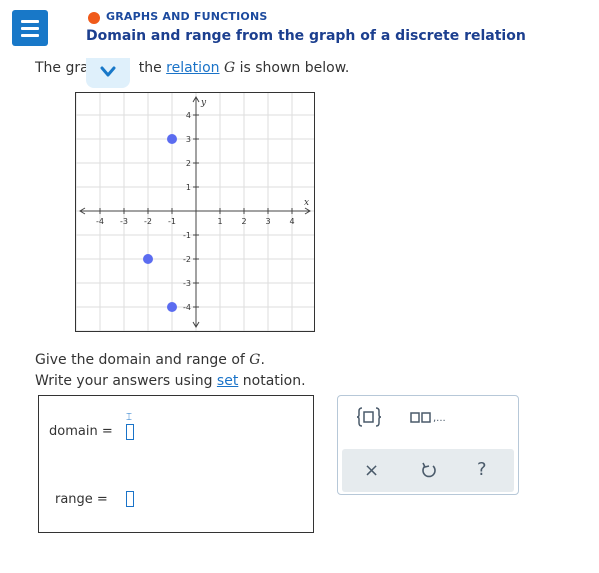 The image size is (599, 573). I want to click on answer-box: domain = ⌶ range =, so click(176, 464).